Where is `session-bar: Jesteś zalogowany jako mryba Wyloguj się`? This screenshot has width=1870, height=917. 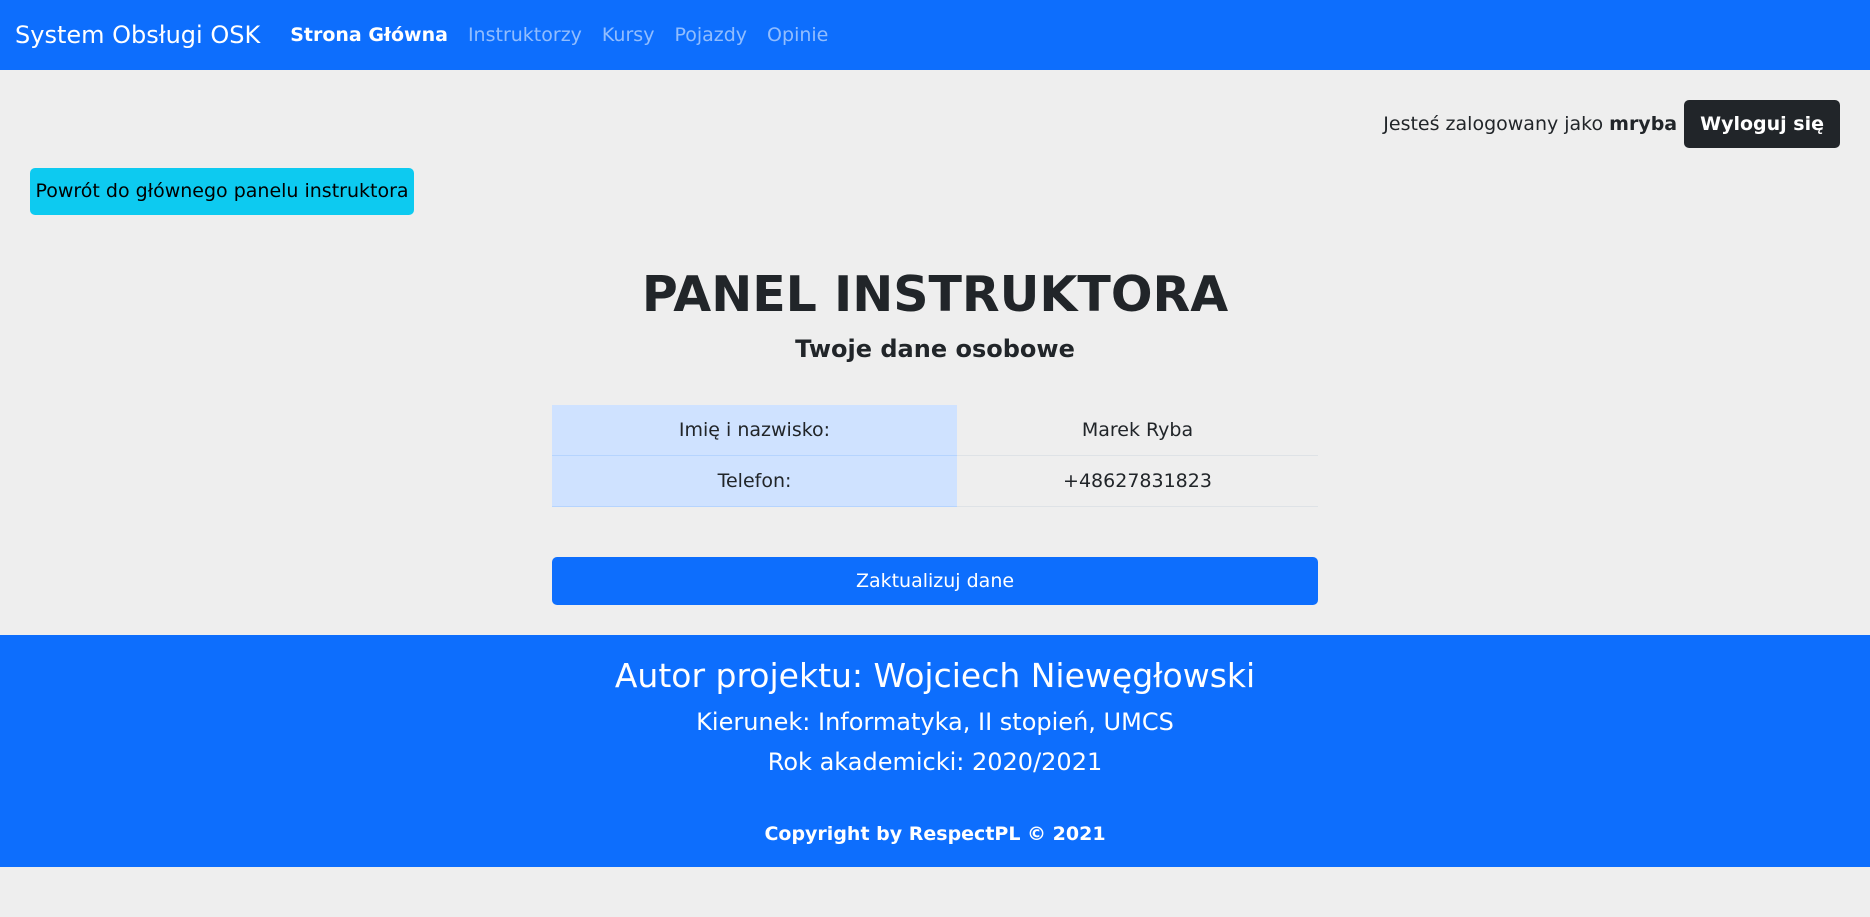 session-bar: Jesteś zalogowany jako mryba Wyloguj się is located at coordinates (1611, 124).